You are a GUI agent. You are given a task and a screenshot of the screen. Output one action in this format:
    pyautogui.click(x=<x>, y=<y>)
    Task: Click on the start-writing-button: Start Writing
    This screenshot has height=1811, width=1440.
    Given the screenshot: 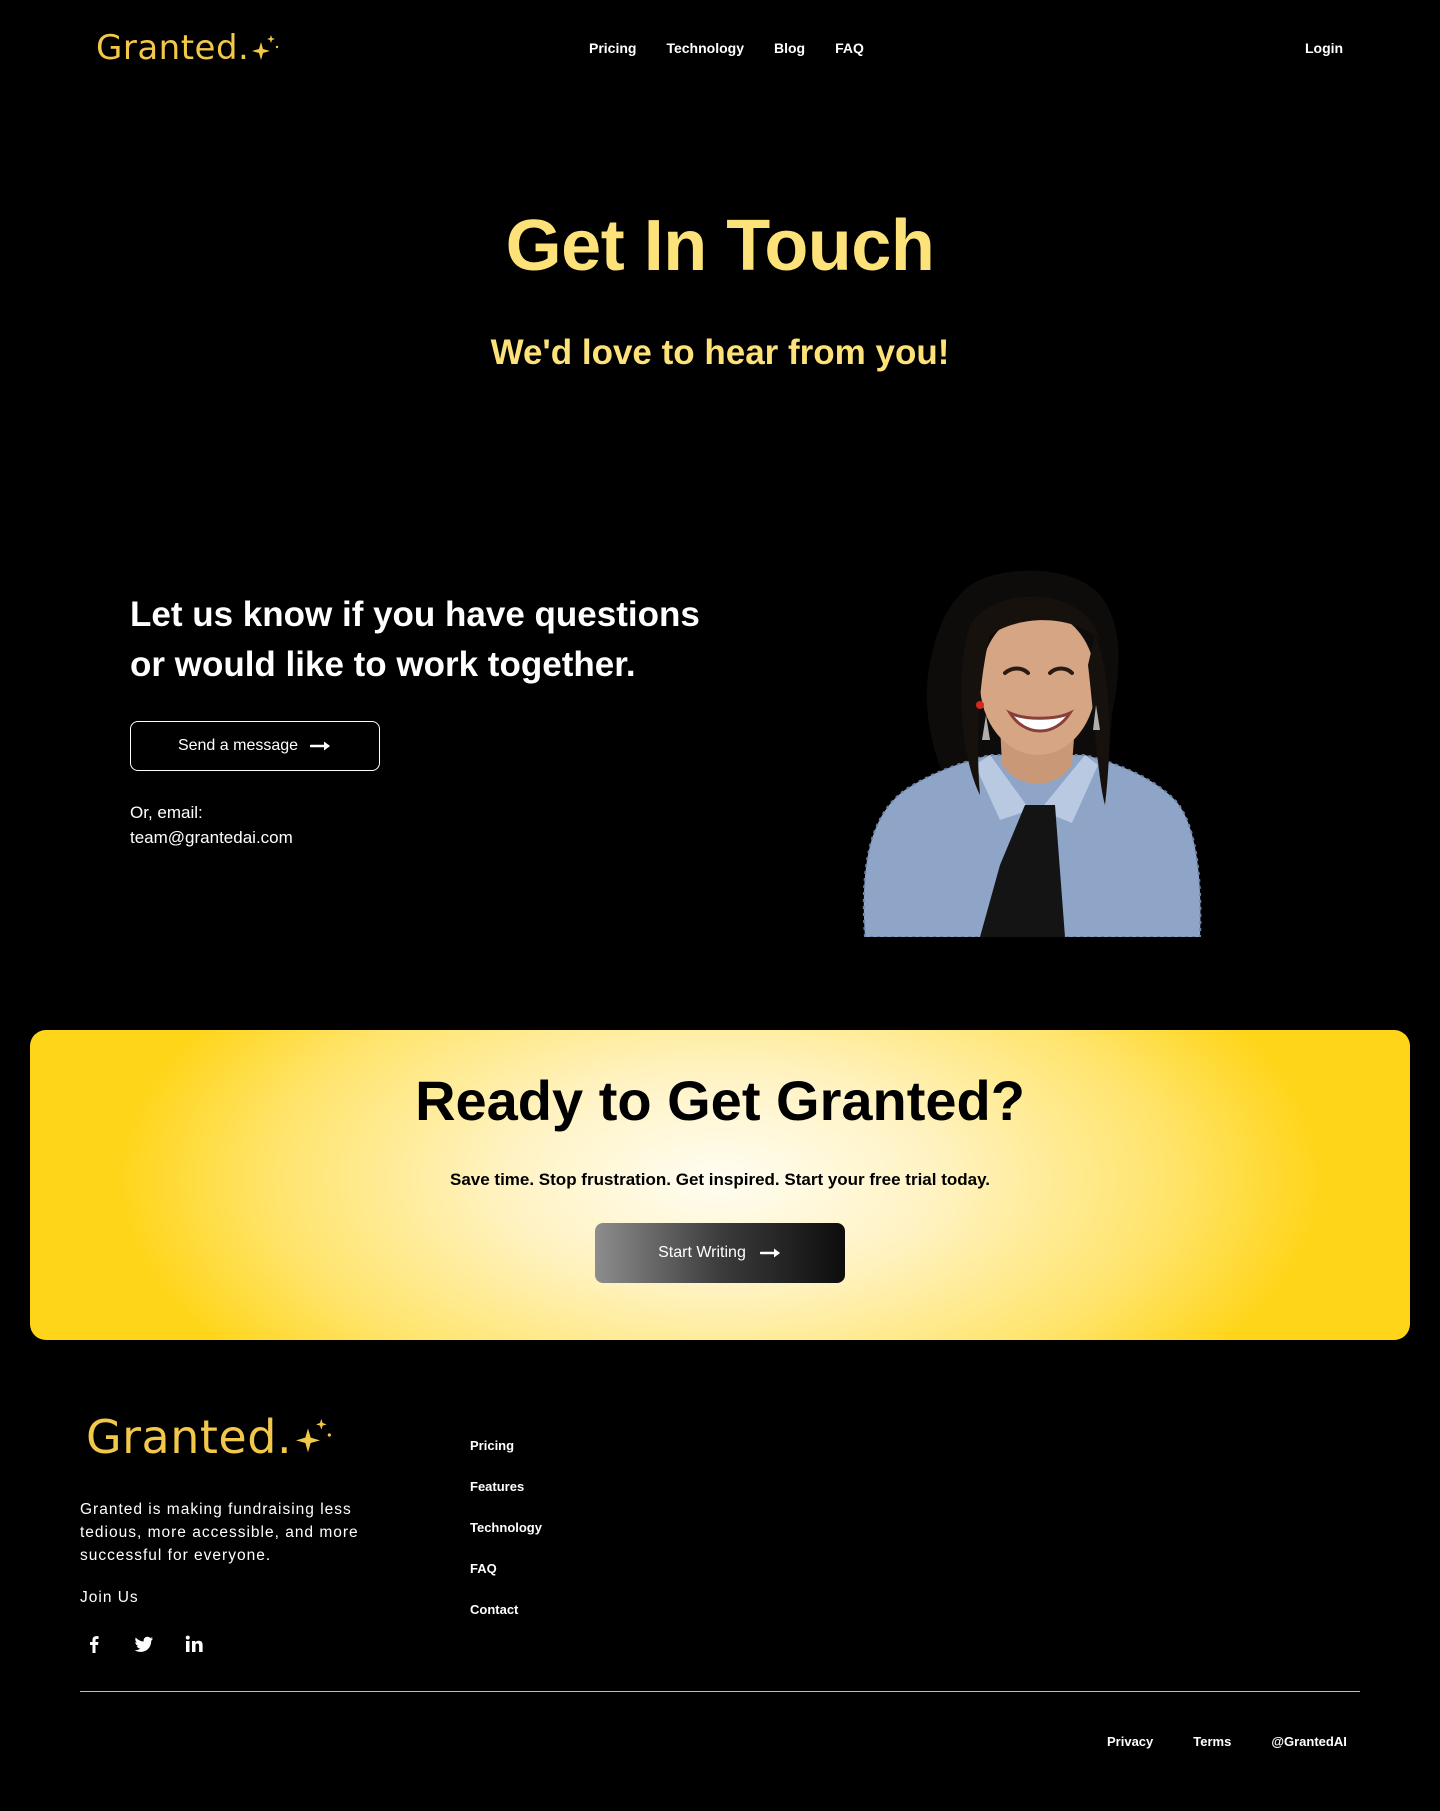 What is the action you would take?
    pyautogui.click(x=720, y=1253)
    